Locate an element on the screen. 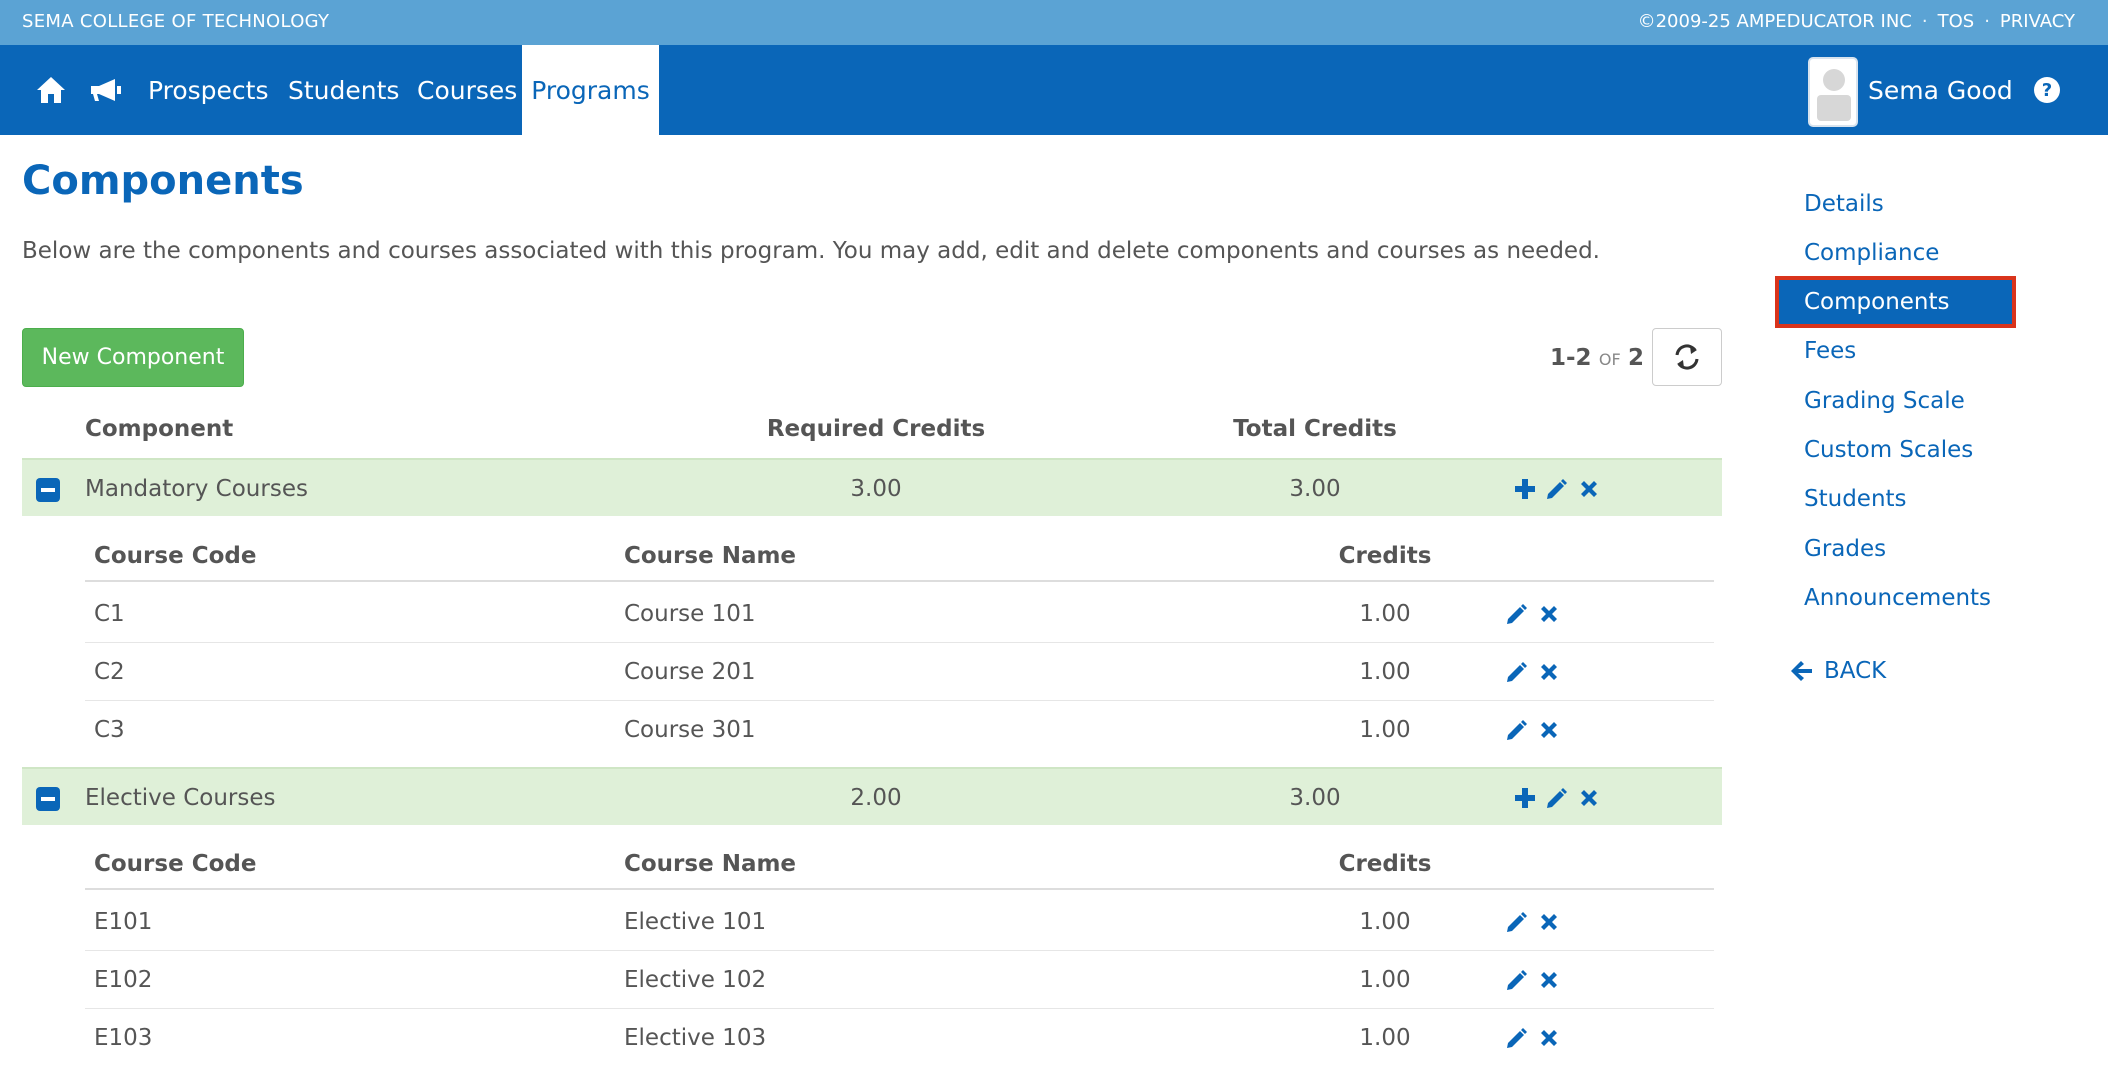  refresh-button is located at coordinates (1687, 357).